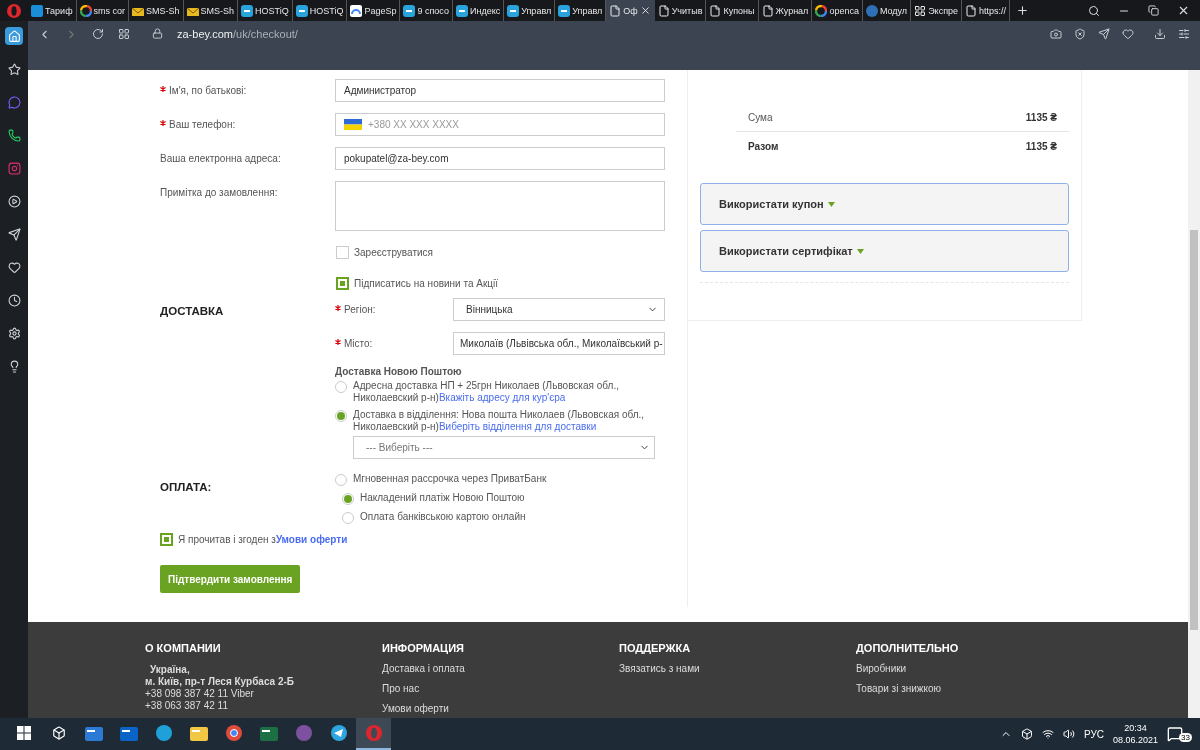  Describe the element at coordinates (737, 669) in the screenshot. I see `footer-link: Звязатись з нами` at that location.